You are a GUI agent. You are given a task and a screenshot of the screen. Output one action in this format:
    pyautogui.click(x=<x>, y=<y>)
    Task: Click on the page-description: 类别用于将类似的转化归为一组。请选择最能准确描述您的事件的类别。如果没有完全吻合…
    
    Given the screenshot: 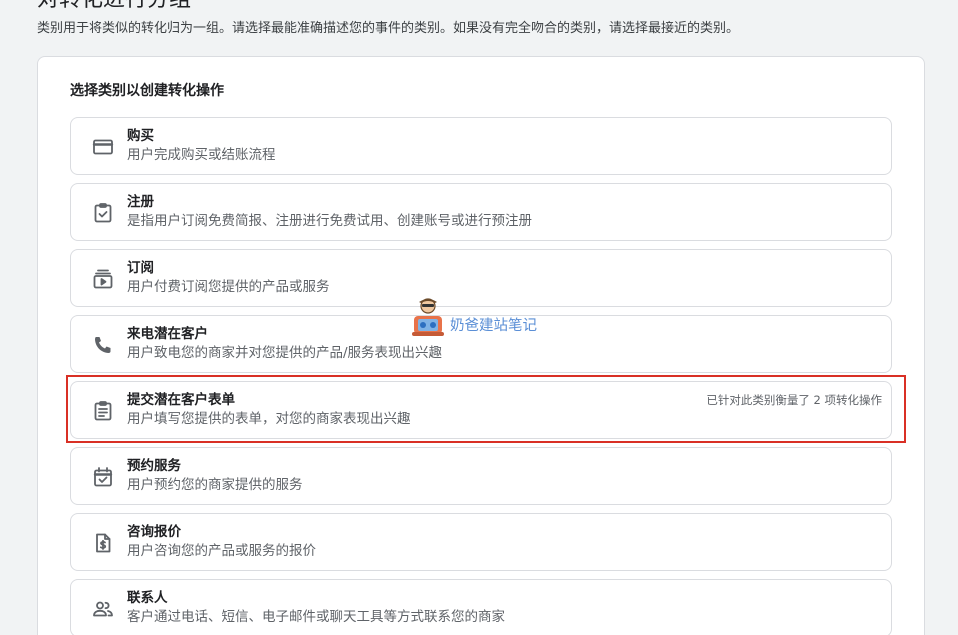 What is the action you would take?
    pyautogui.click(x=388, y=28)
    